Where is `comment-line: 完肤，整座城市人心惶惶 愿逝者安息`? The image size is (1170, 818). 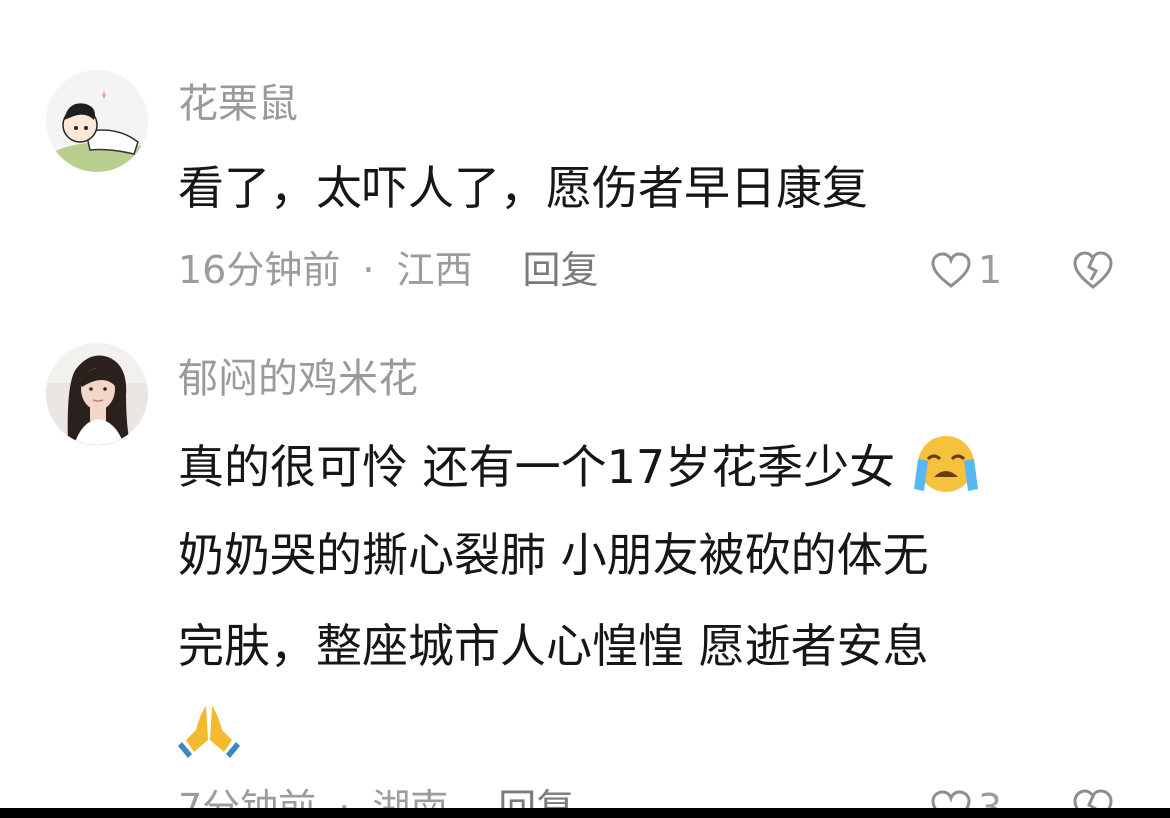
comment-line: 完肤，整座城市人心惶惶 愿逝者安息 is located at coordinates (553, 646).